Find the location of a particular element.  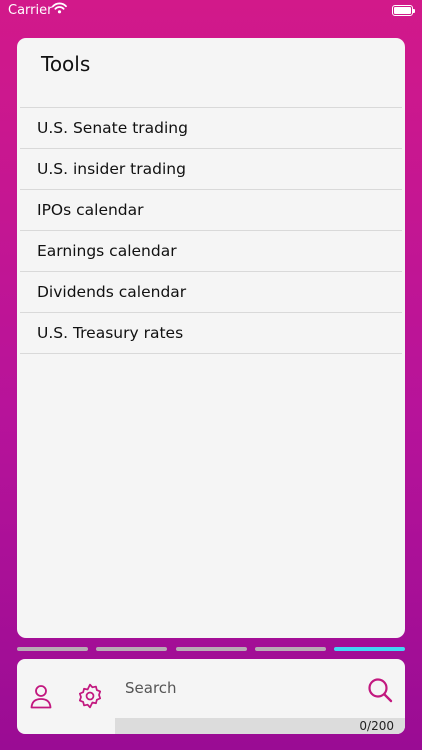

status-bar: Carrier is located at coordinates (211, 11).